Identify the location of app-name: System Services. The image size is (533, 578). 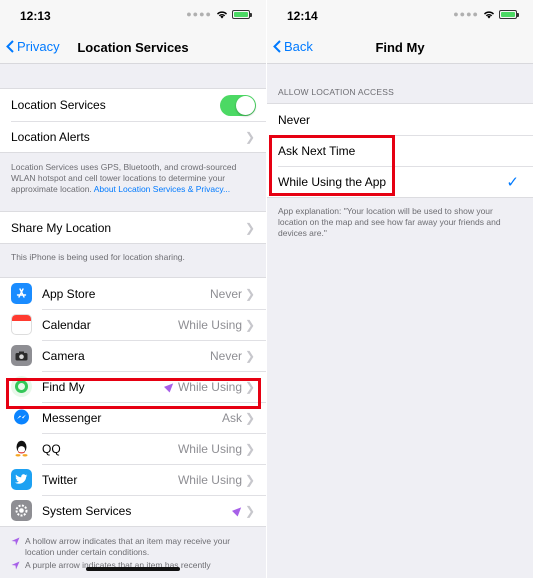
(87, 510).